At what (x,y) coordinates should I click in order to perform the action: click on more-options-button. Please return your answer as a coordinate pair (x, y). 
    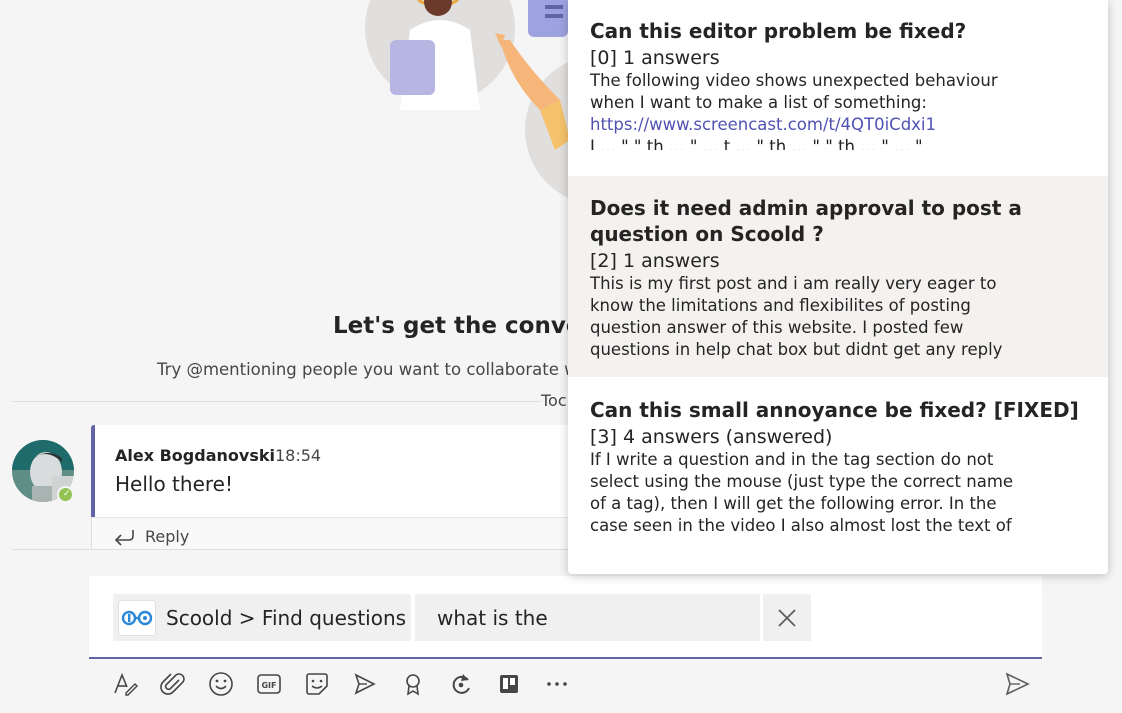
    Looking at the image, I should click on (557, 684).